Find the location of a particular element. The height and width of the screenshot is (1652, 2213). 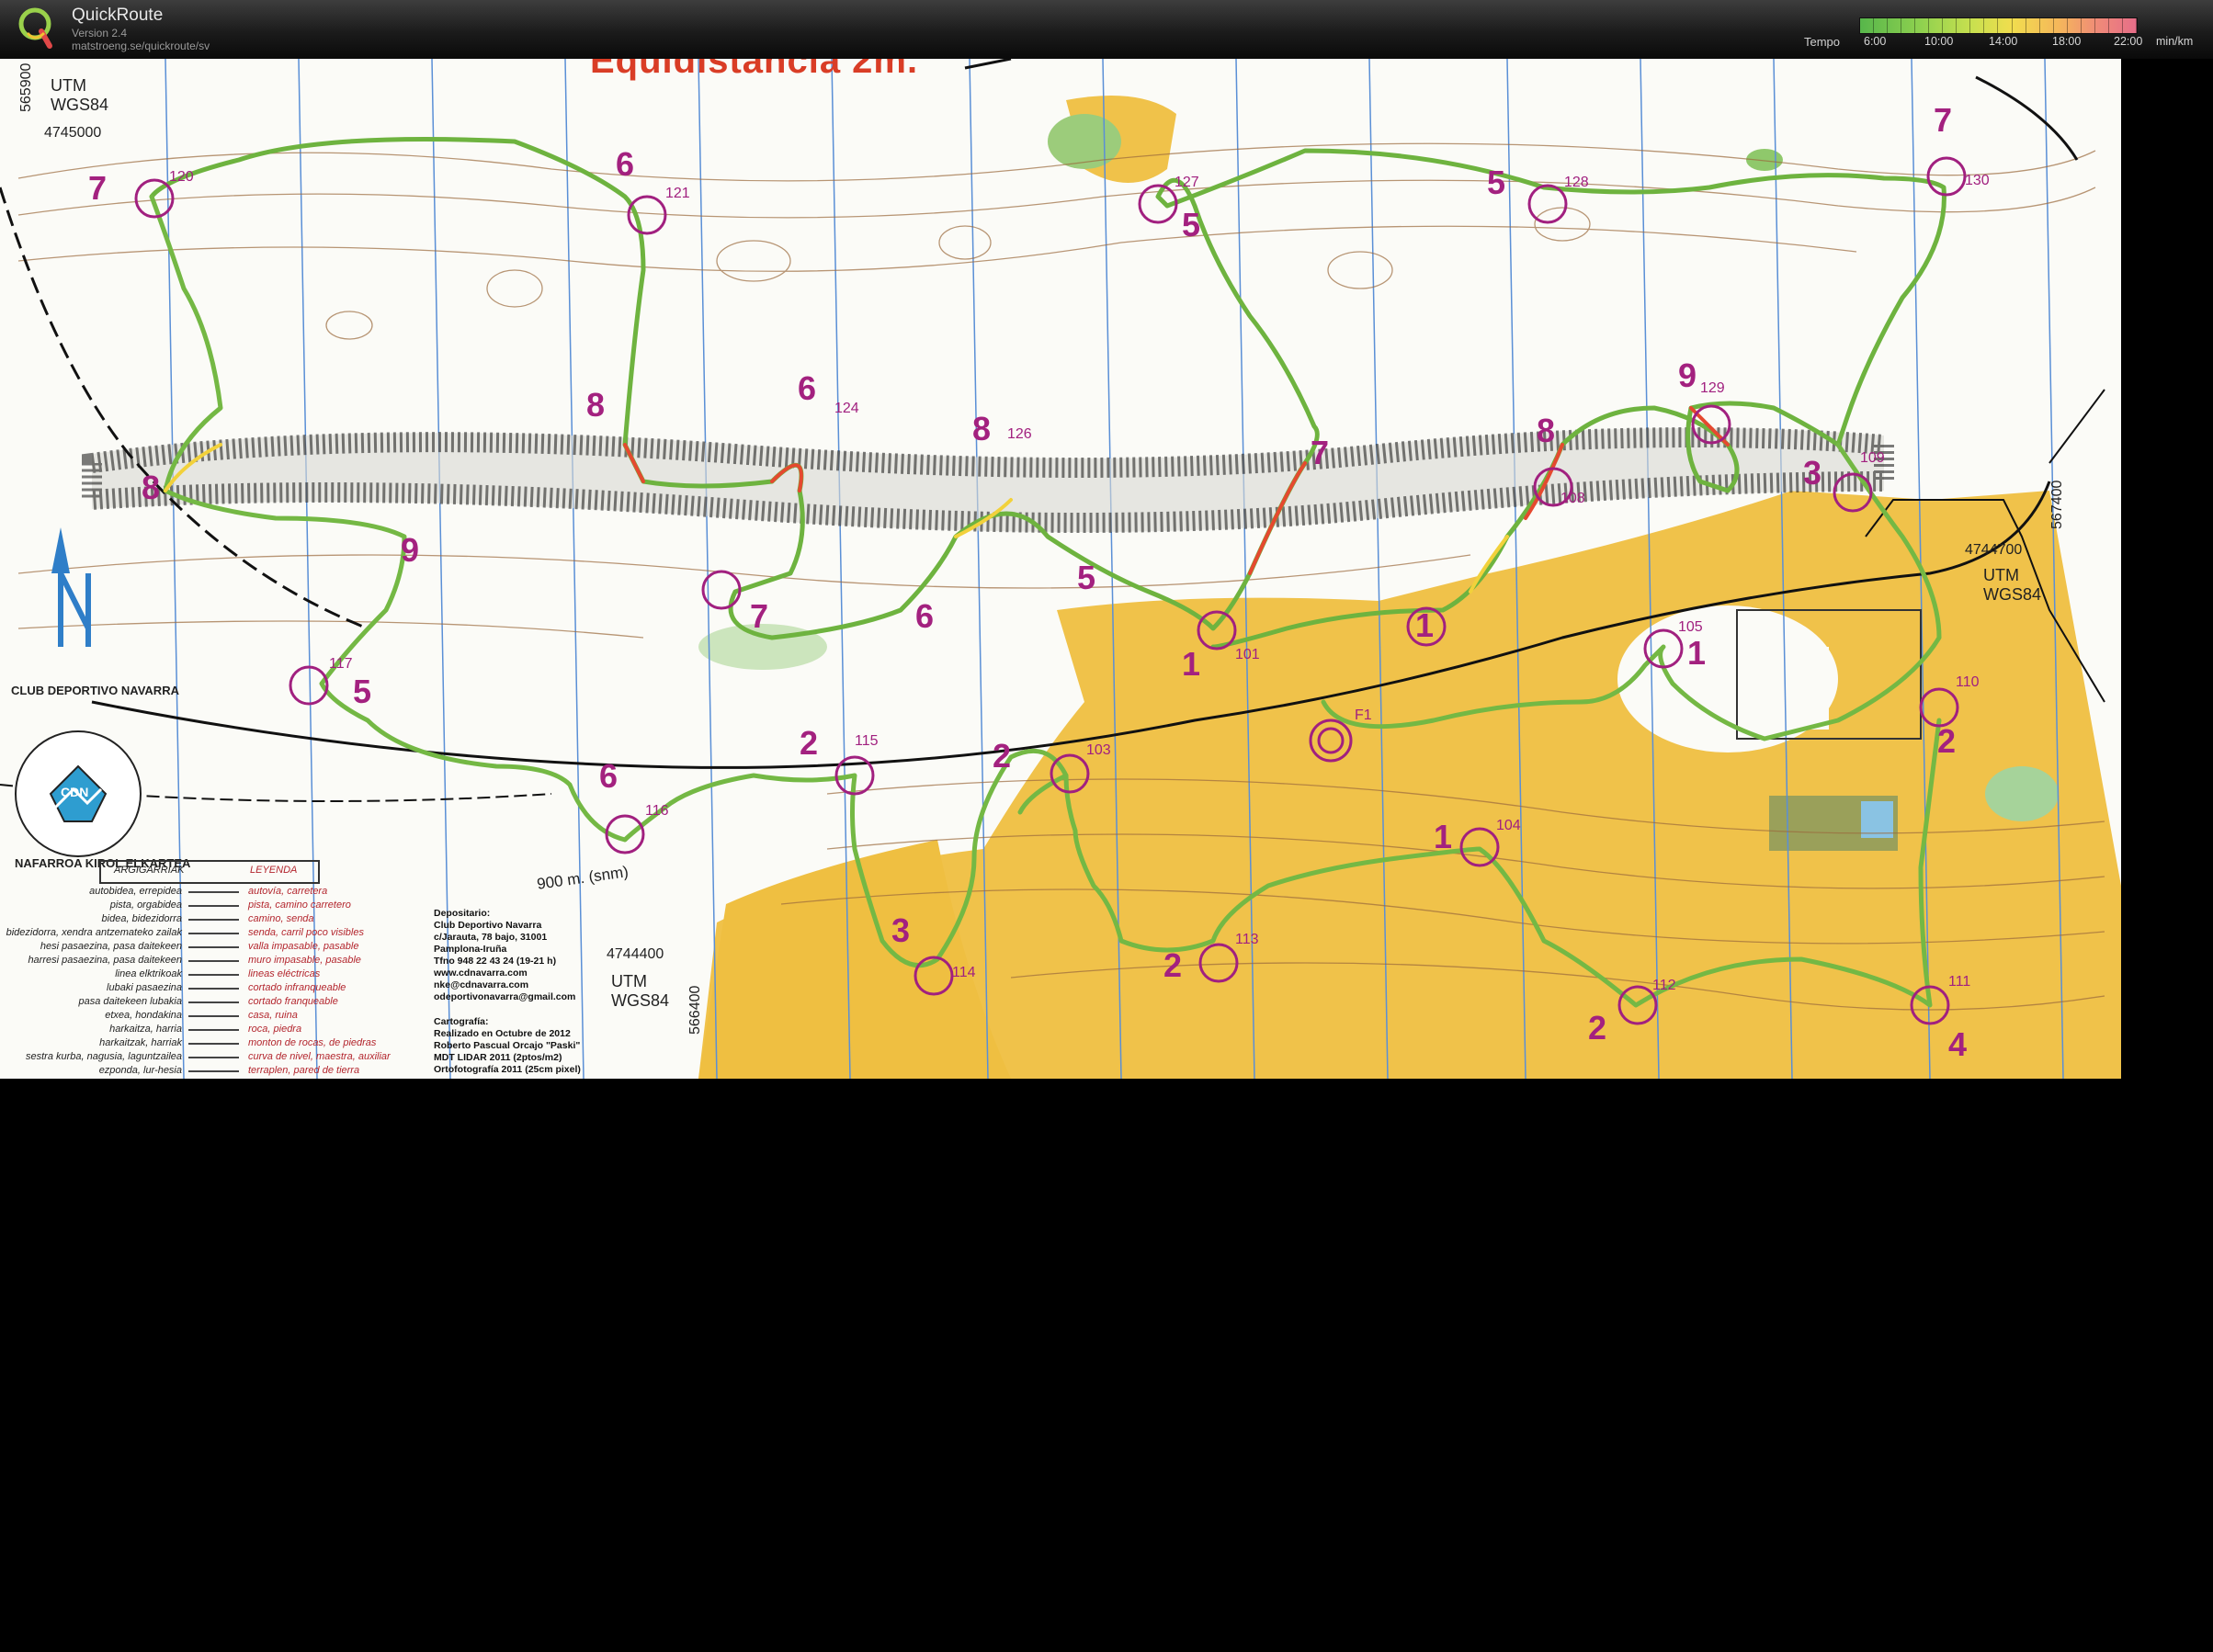

legend-header: ARGIGARRIAK LEYENDA is located at coordinates (209, 872).